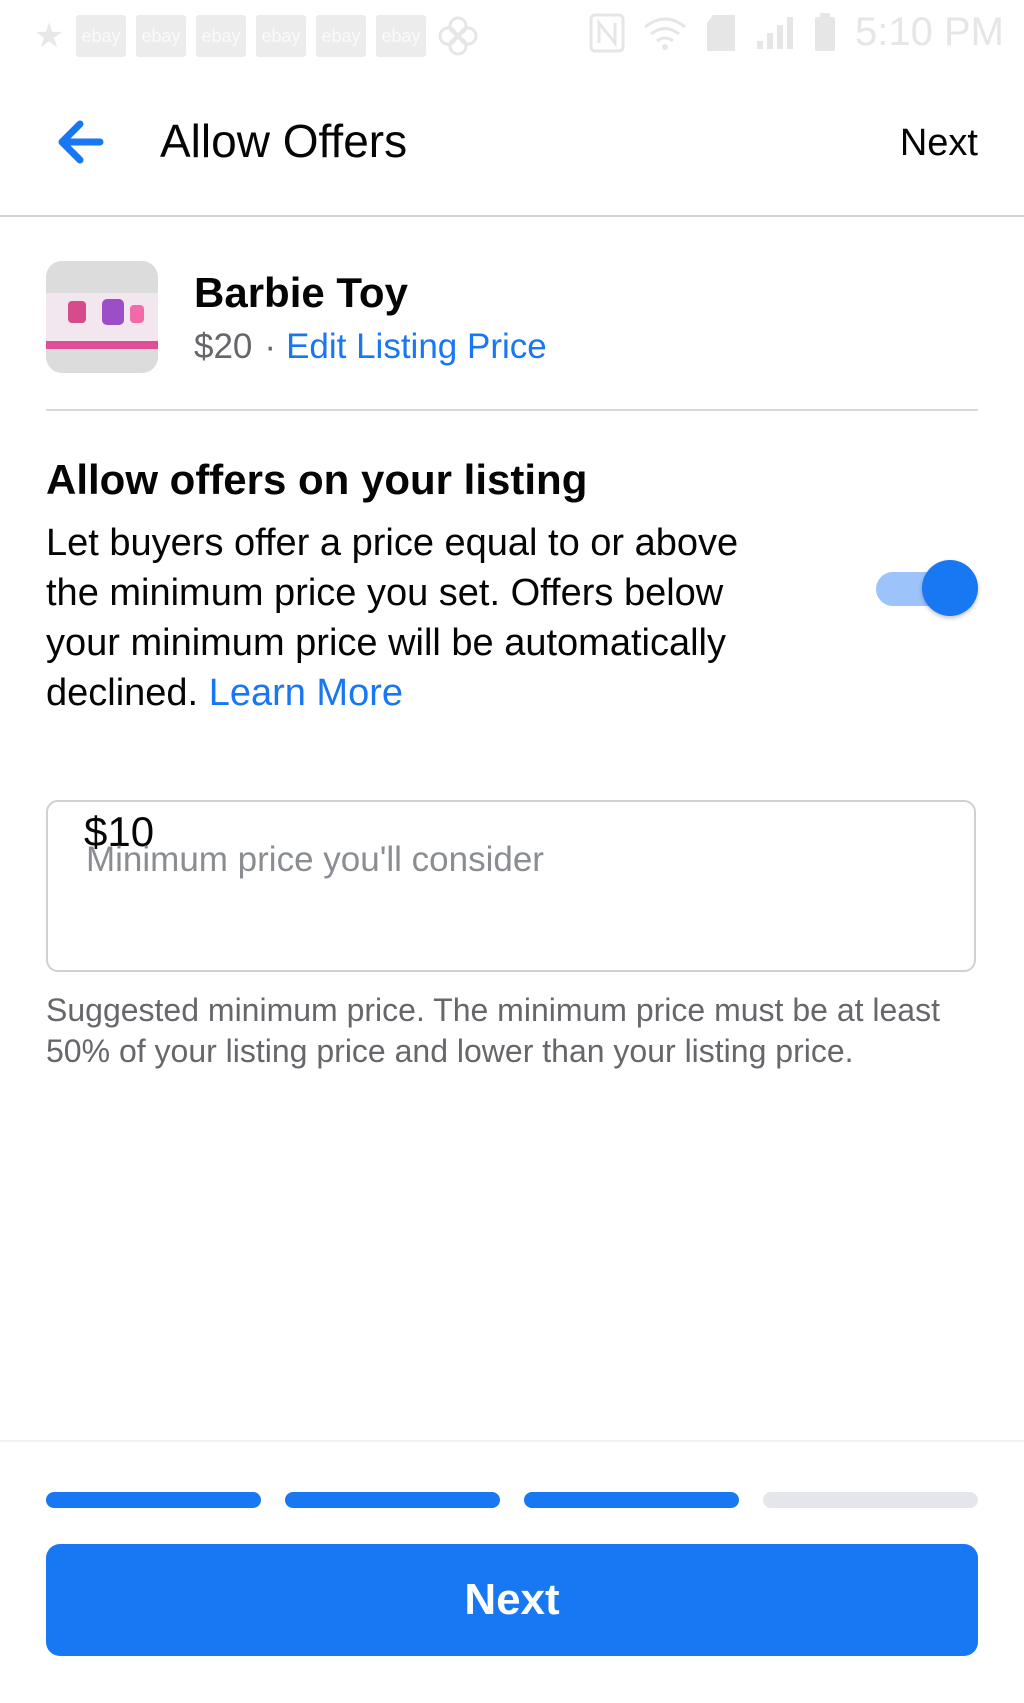 This screenshot has width=1024, height=1703. What do you see at coordinates (284, 141) in the screenshot?
I see `page-title: Allow Offers` at bounding box center [284, 141].